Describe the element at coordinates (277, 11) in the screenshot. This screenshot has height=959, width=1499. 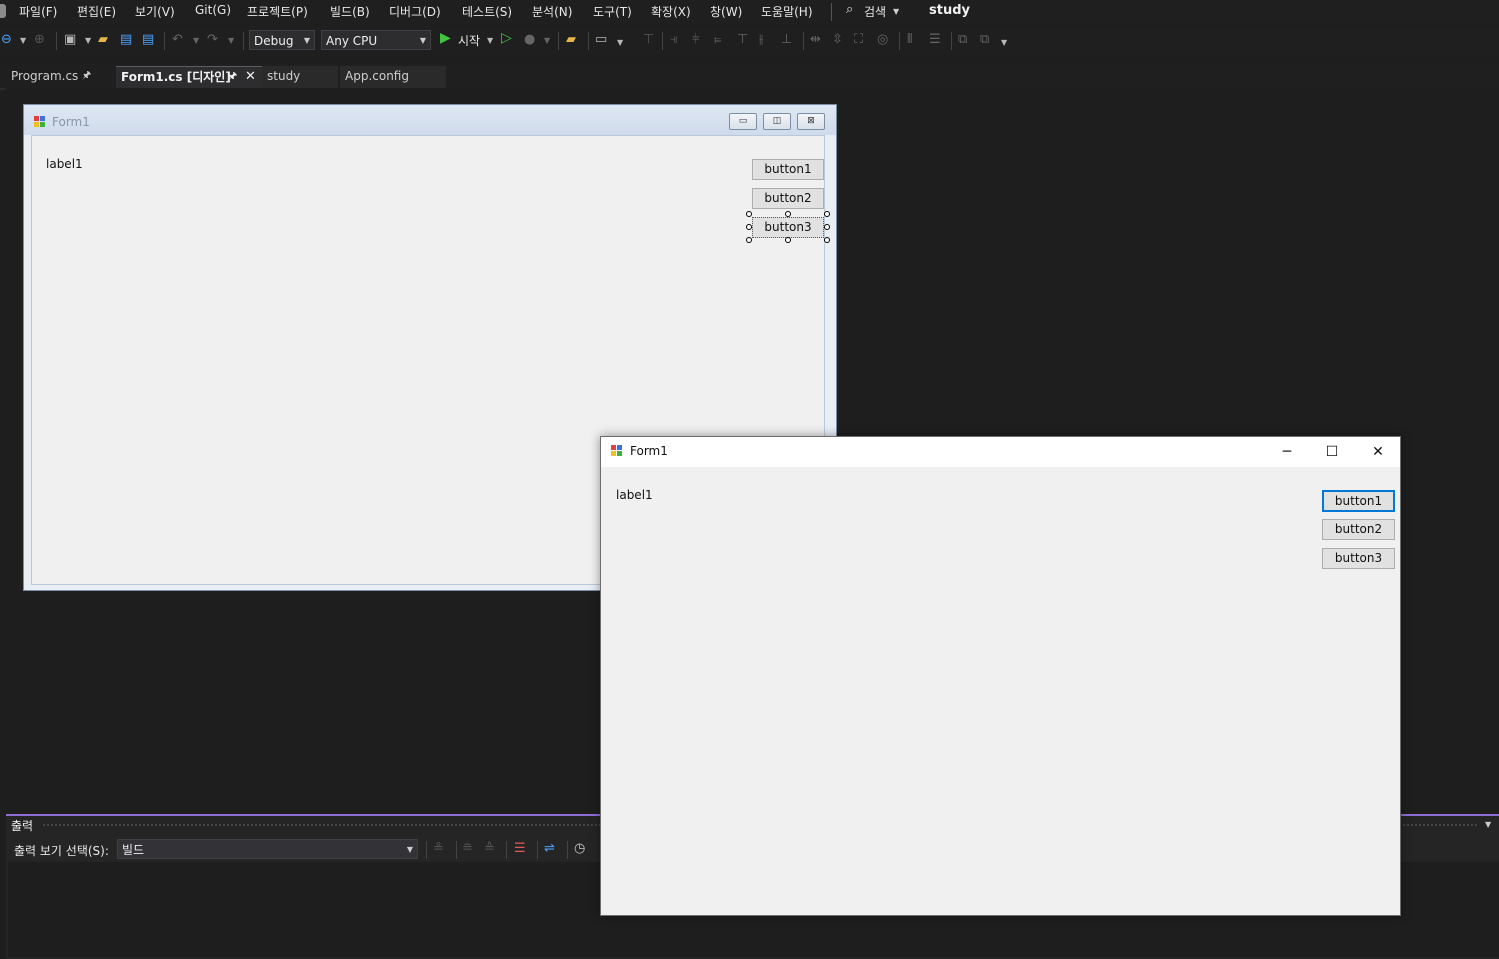
I see `menu-project: 프로젝트(P)` at that location.